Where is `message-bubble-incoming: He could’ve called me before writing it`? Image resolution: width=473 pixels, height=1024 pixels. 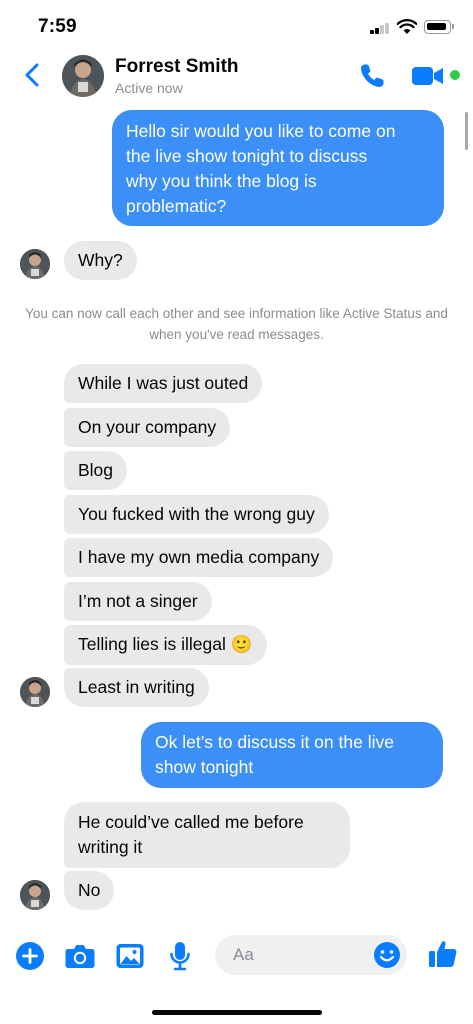
message-bubble-incoming: He could’ve called me before writing it is located at coordinates (207, 835).